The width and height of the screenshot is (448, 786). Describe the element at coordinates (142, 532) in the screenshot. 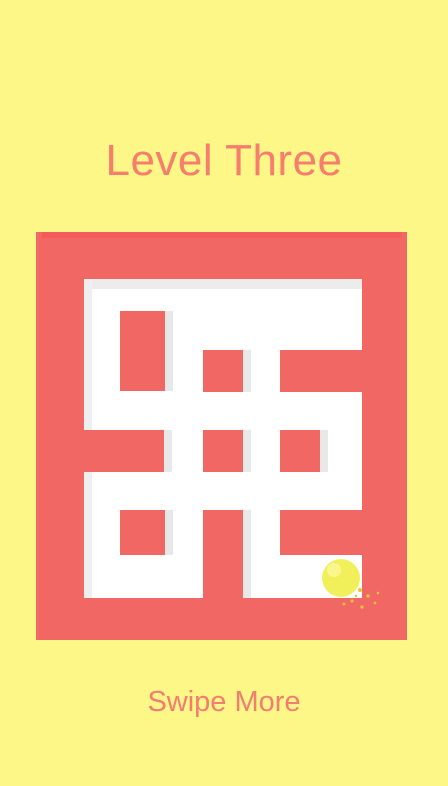

I see `wall-block-left-bottom` at that location.